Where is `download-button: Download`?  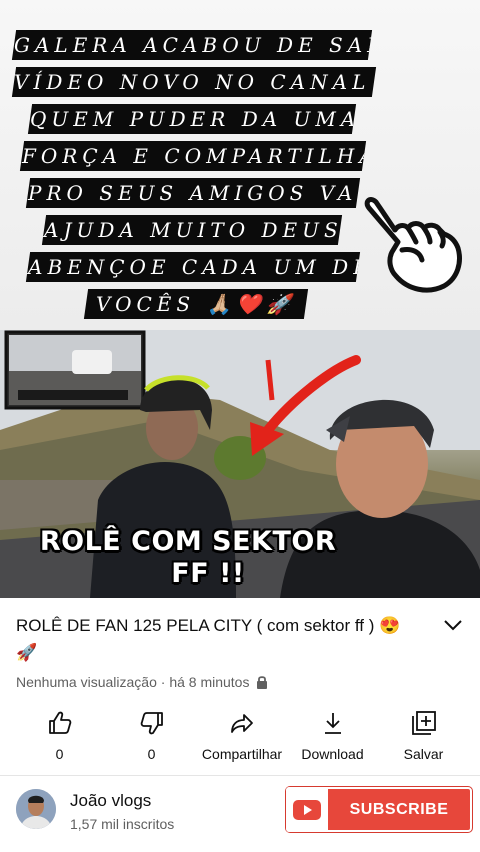
download-button: Download is located at coordinates (332, 734).